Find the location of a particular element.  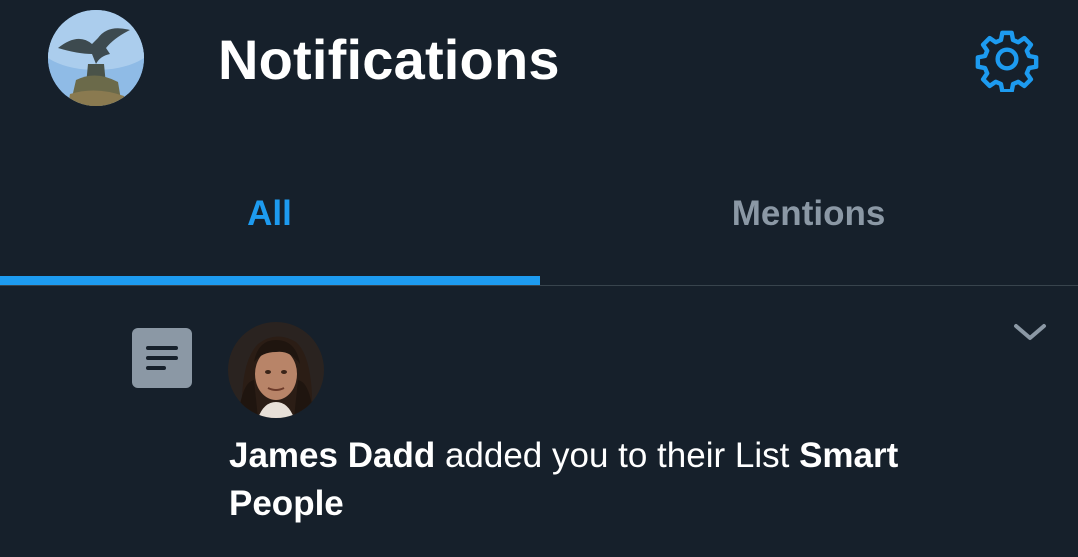

tab-all: All is located at coordinates (269, 218).